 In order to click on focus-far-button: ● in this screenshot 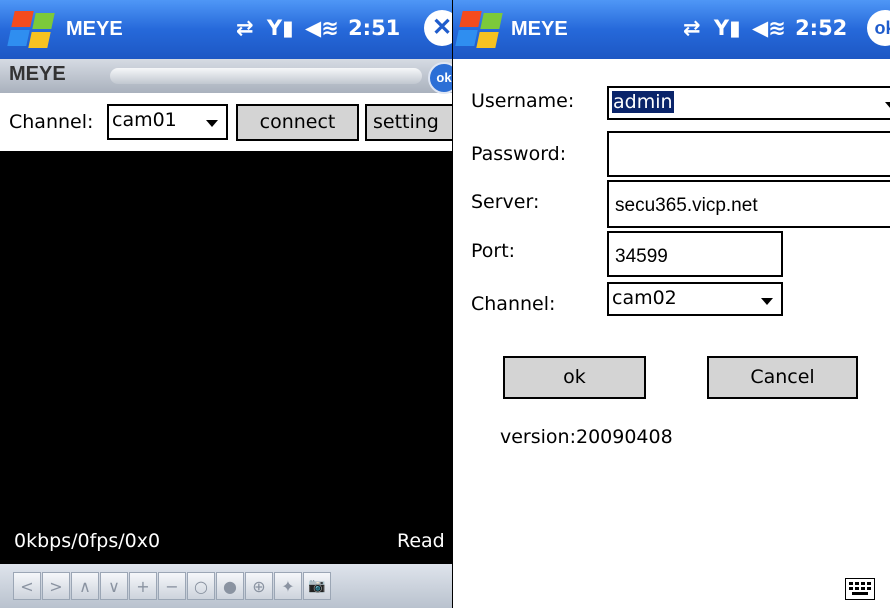, I will do `click(230, 586)`.